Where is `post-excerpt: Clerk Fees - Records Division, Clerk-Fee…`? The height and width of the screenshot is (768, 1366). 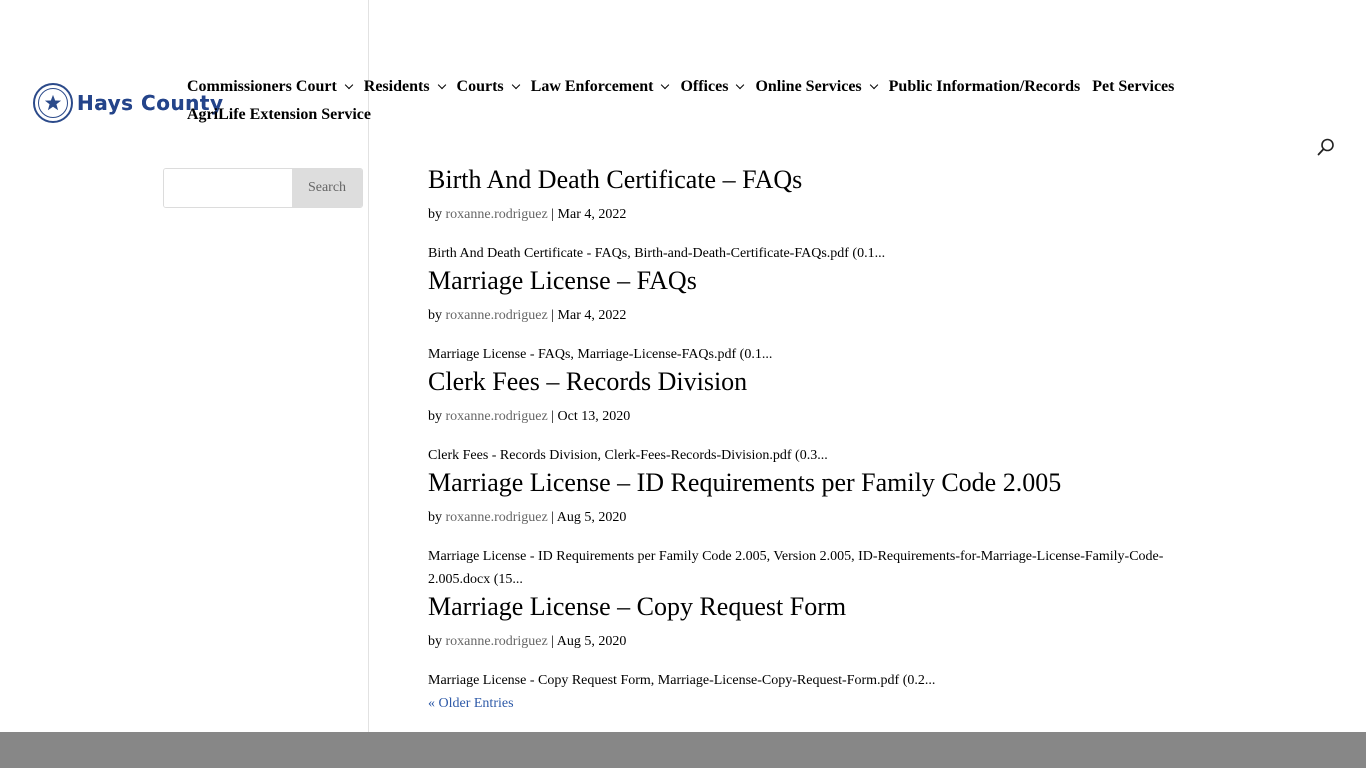
post-excerpt: Clerk Fees - Records Division, Clerk-Fee… is located at coordinates (628, 455).